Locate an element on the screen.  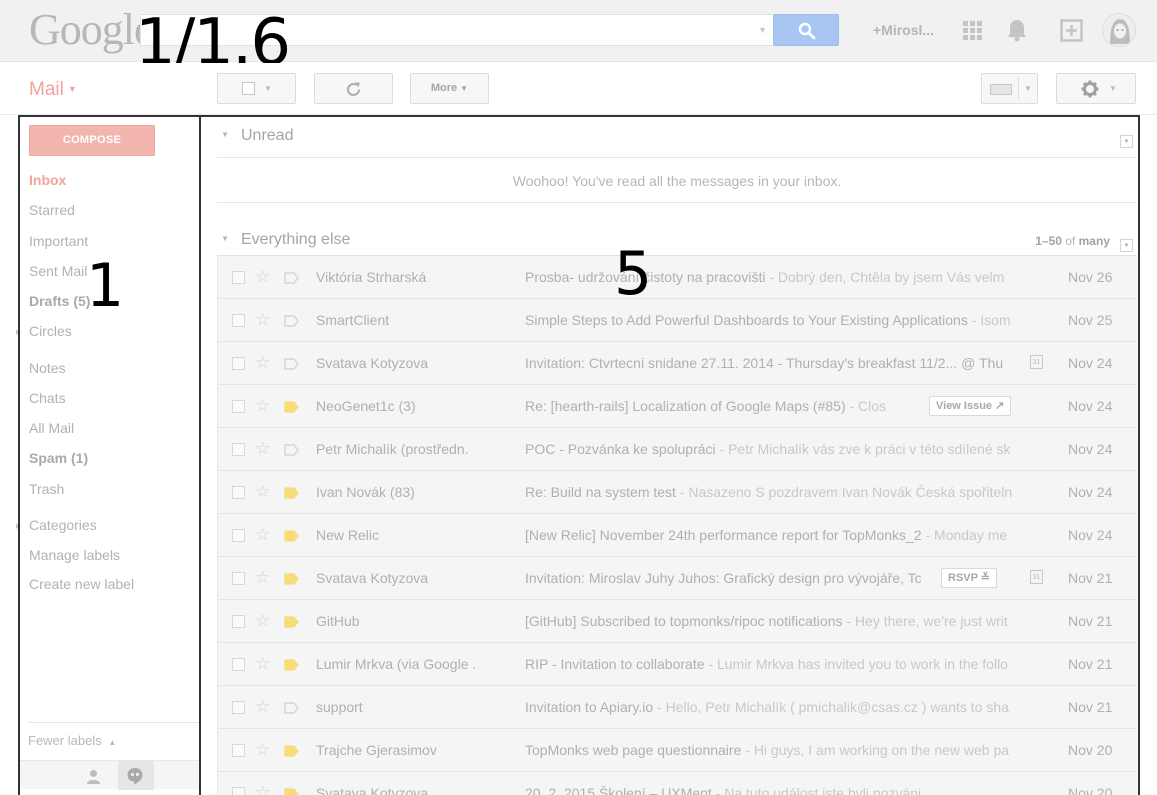
keyboard-icon is located at coordinates (1001, 89).